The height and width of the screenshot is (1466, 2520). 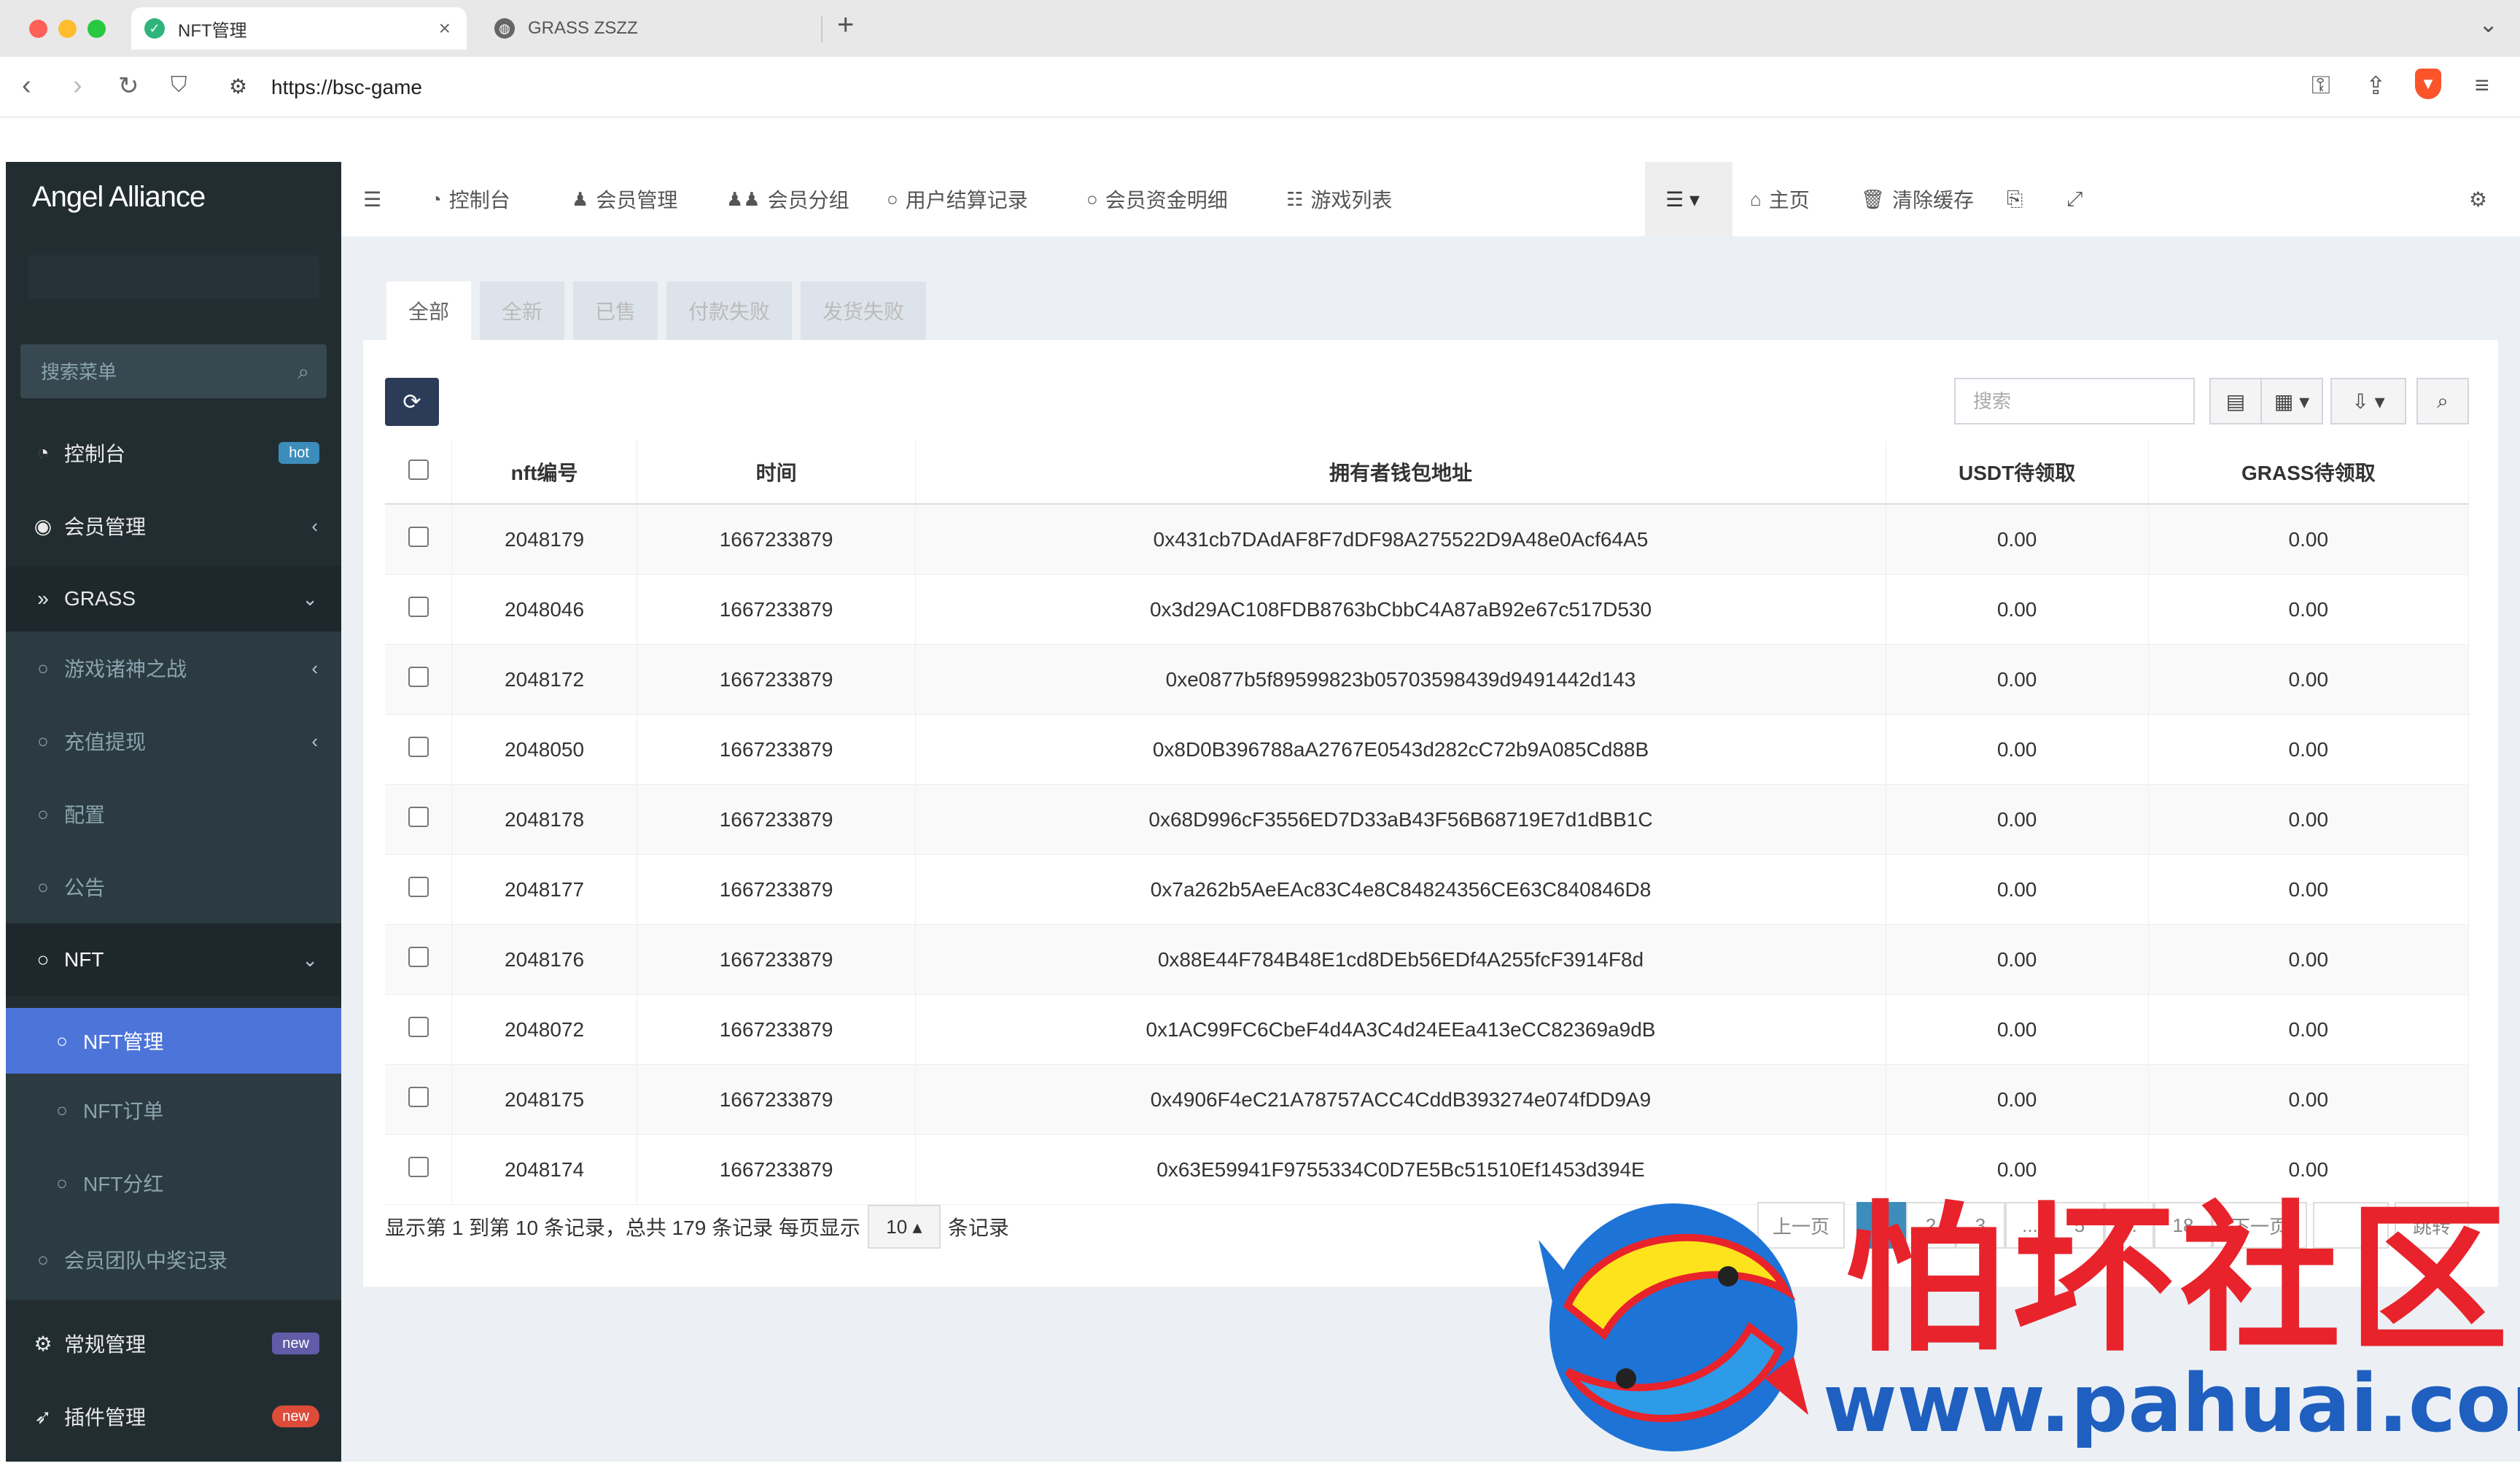 What do you see at coordinates (1339, 199) in the screenshot?
I see `topnav-games: ☷ 游戏列表` at bounding box center [1339, 199].